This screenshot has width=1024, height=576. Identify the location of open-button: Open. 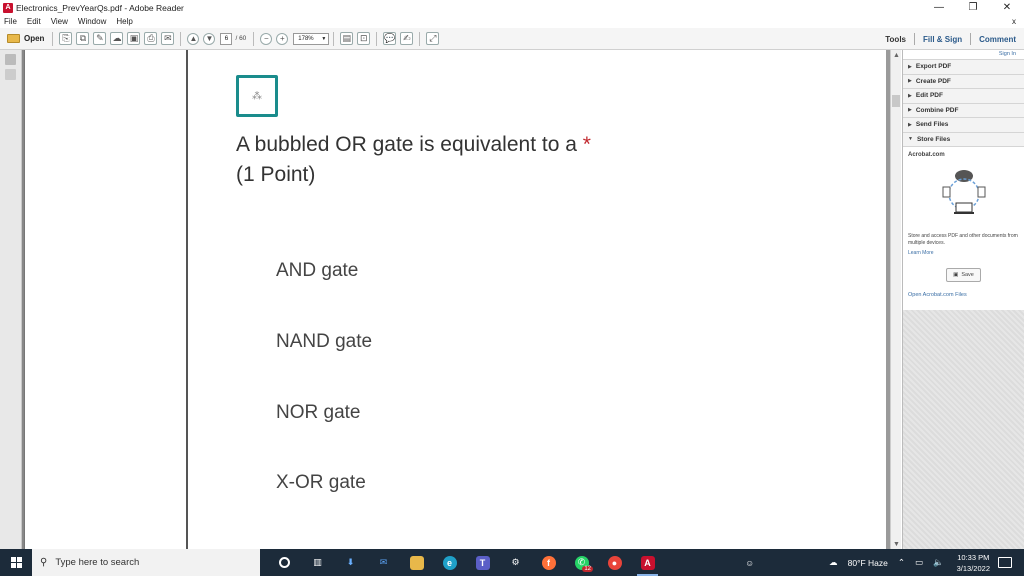
(25, 38).